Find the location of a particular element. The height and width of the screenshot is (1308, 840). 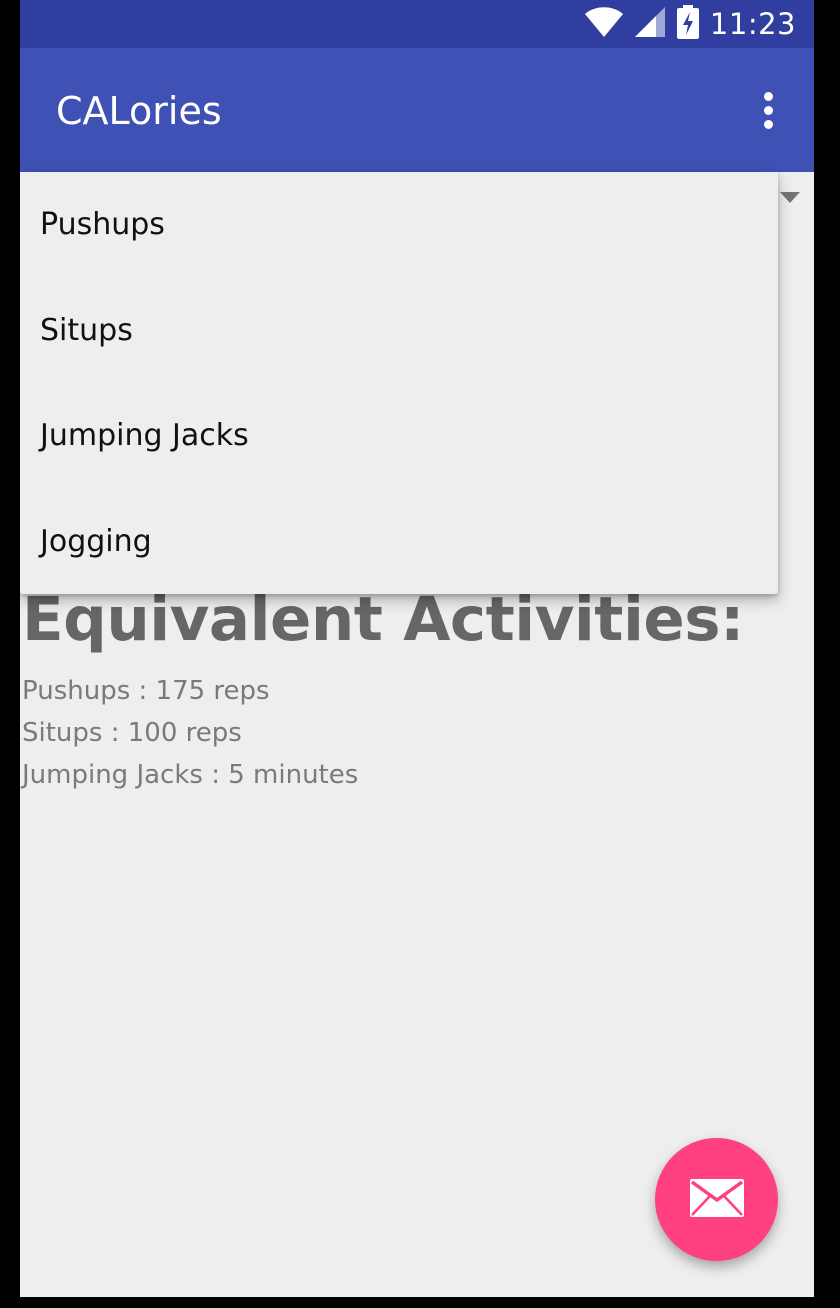

email-icon is located at coordinates (717, 1200).